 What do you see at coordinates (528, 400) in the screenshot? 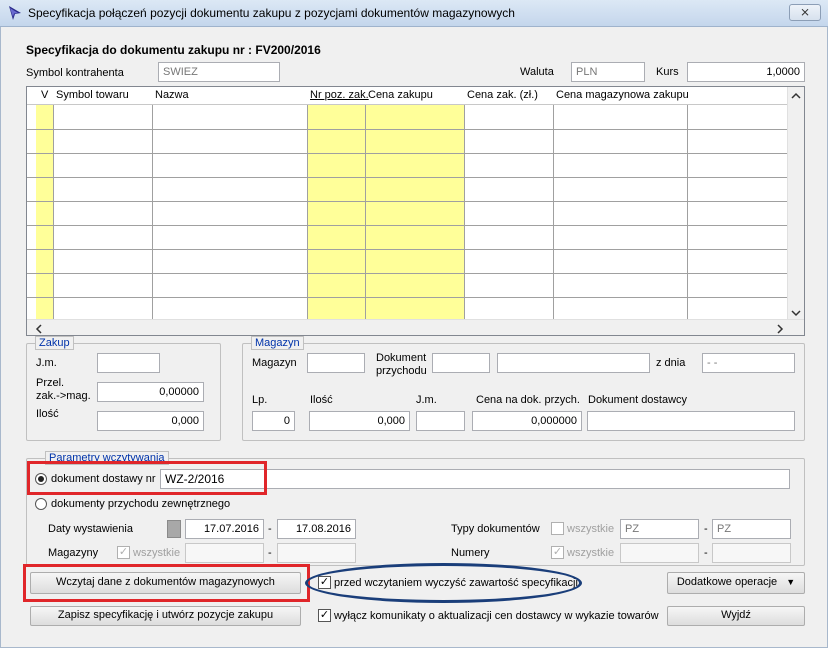
I see `cena-przych-label: Cena na dok. przych.` at bounding box center [528, 400].